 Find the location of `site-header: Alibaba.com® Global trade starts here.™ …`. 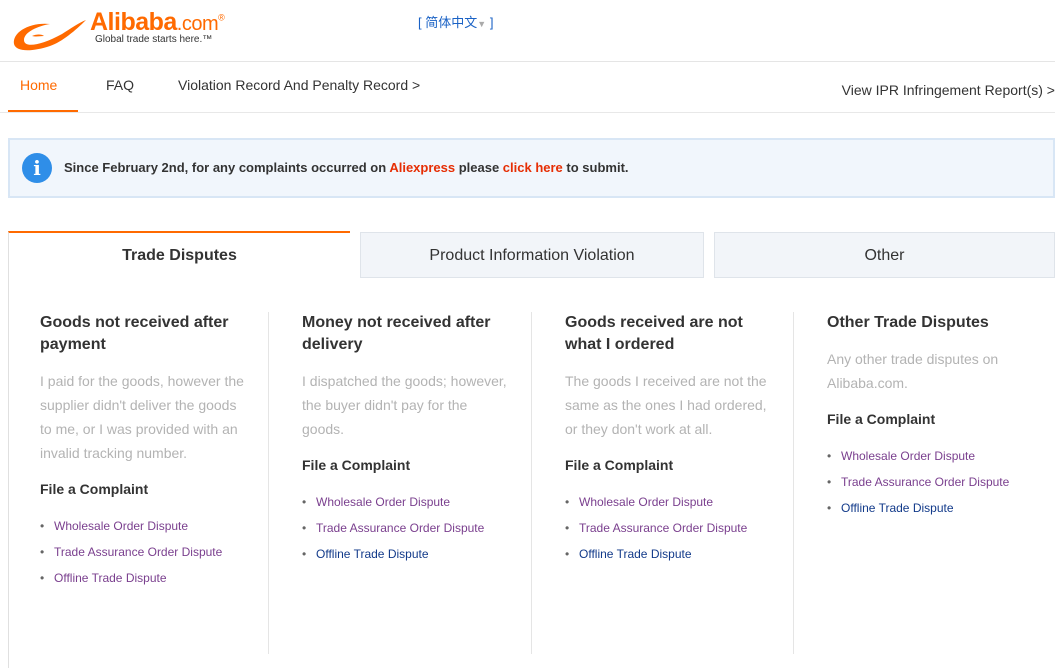

site-header: Alibaba.com® Global trade starts here.™ … is located at coordinates (527, 31).